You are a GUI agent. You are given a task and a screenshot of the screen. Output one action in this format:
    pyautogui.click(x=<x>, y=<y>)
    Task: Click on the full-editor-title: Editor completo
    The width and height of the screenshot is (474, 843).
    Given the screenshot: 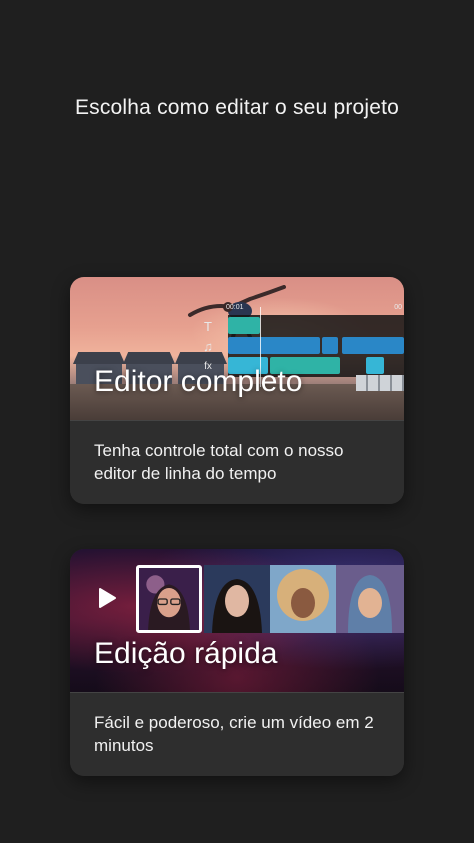 What is the action you would take?
    pyautogui.click(x=198, y=381)
    